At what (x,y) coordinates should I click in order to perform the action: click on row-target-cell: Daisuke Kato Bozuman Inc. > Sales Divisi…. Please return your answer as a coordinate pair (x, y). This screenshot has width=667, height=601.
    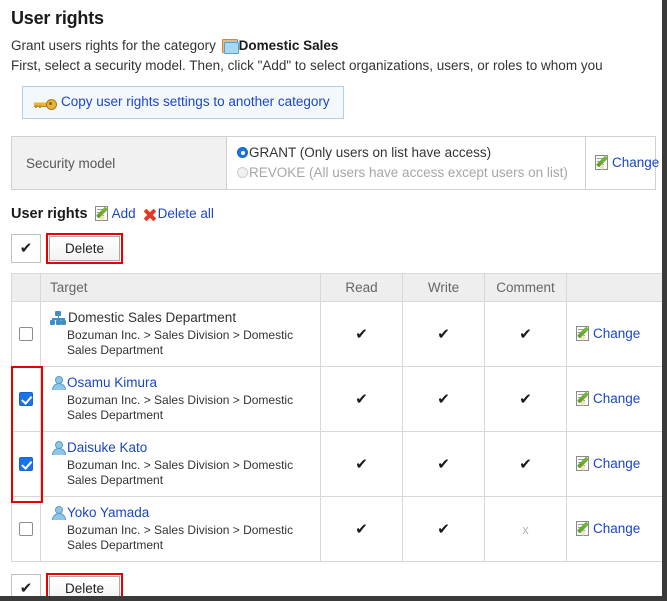
    Looking at the image, I should click on (180, 464).